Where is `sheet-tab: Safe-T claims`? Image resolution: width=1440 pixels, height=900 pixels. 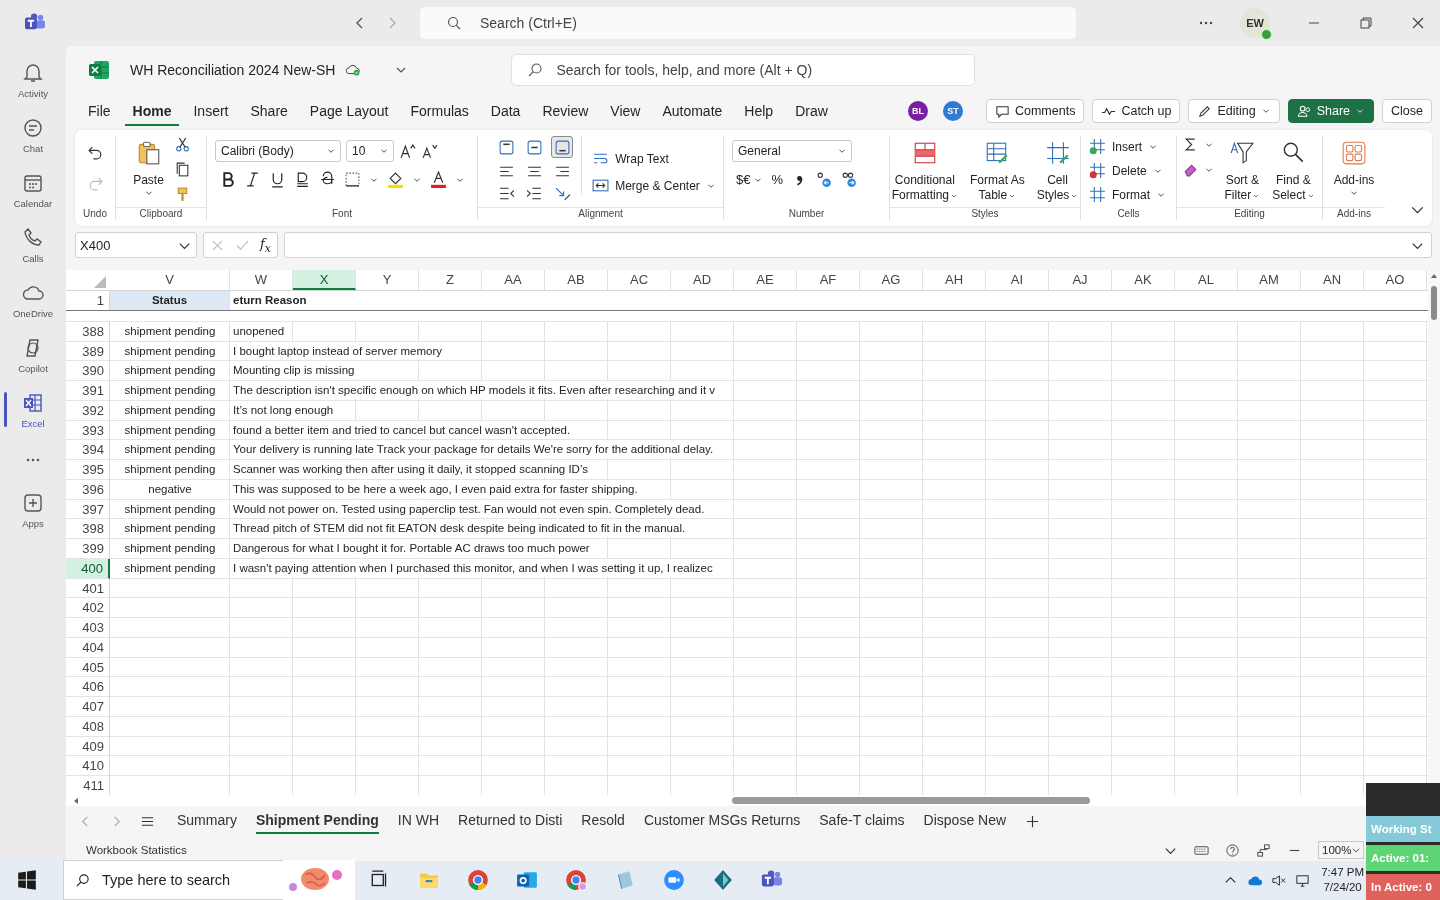 sheet-tab: Safe-T claims is located at coordinates (862, 821).